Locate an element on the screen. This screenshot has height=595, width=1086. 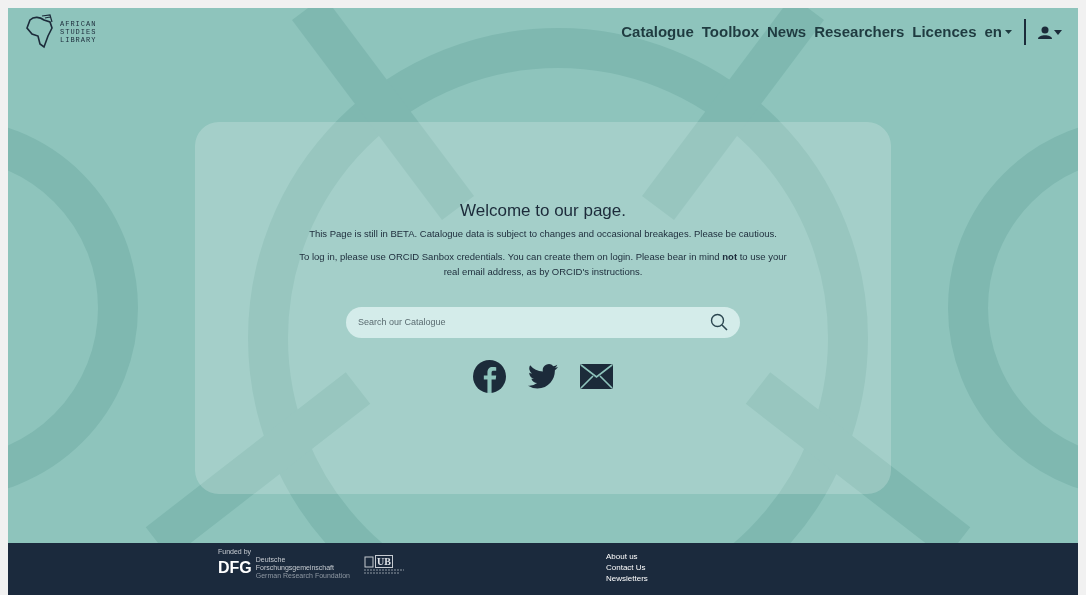
user-icon is located at coordinates (1045, 32).